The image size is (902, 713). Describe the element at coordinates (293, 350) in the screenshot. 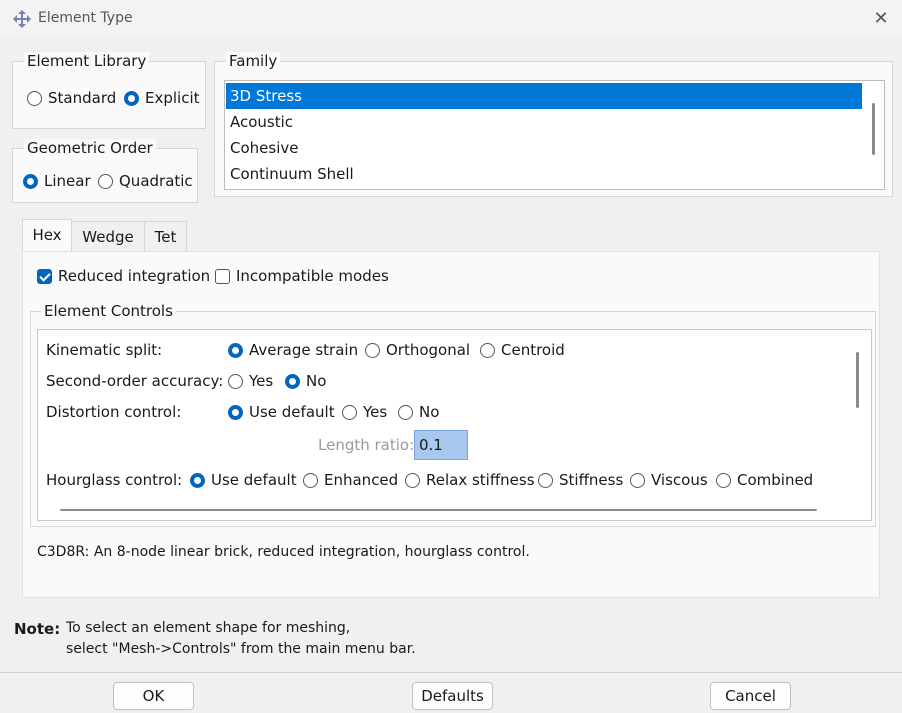

I see `radio-average-strain: Average strain` at that location.